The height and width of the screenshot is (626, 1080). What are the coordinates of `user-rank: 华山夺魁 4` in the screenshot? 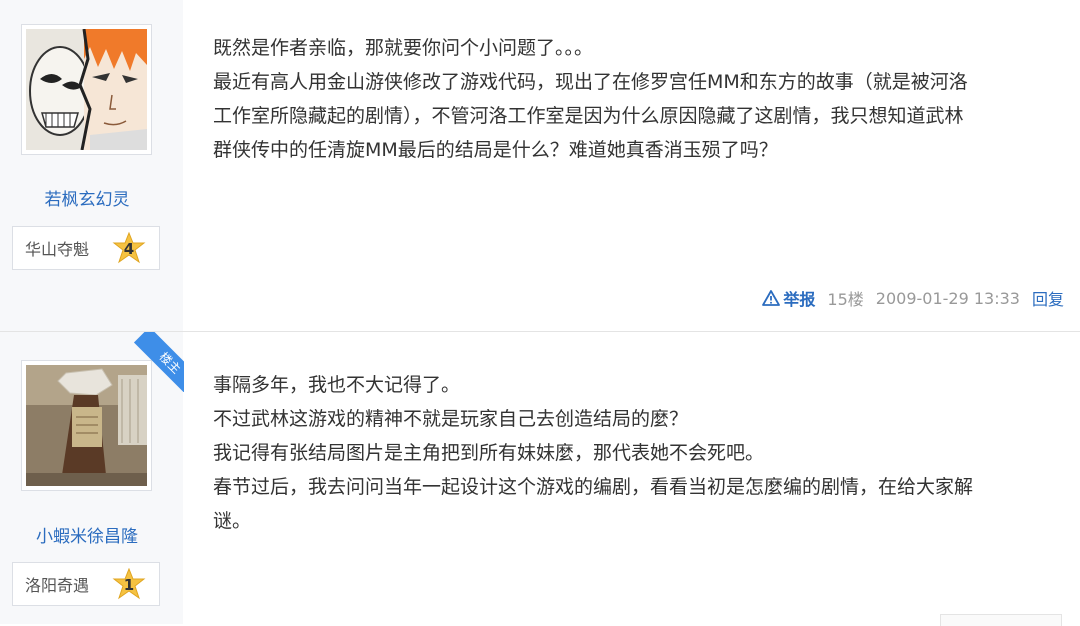 It's located at (86, 248).